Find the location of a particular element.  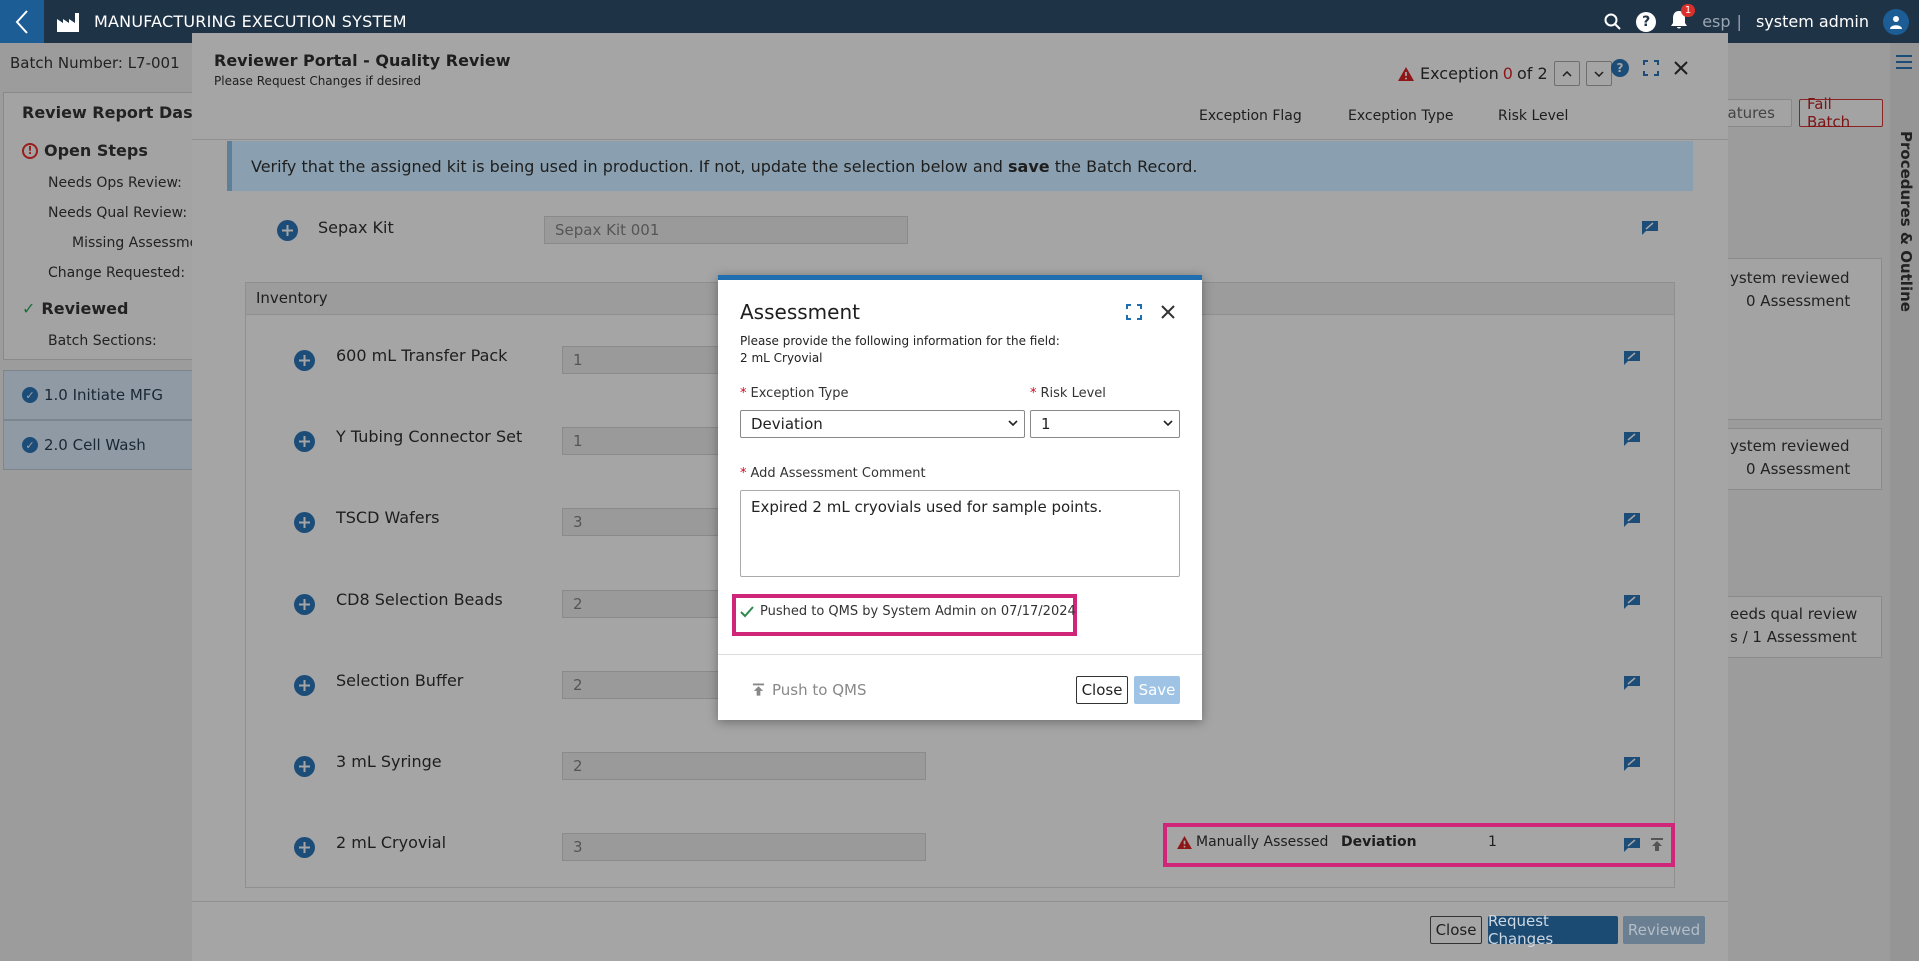

sepax-kit-input: Sepax Kit 001 is located at coordinates (726, 230).